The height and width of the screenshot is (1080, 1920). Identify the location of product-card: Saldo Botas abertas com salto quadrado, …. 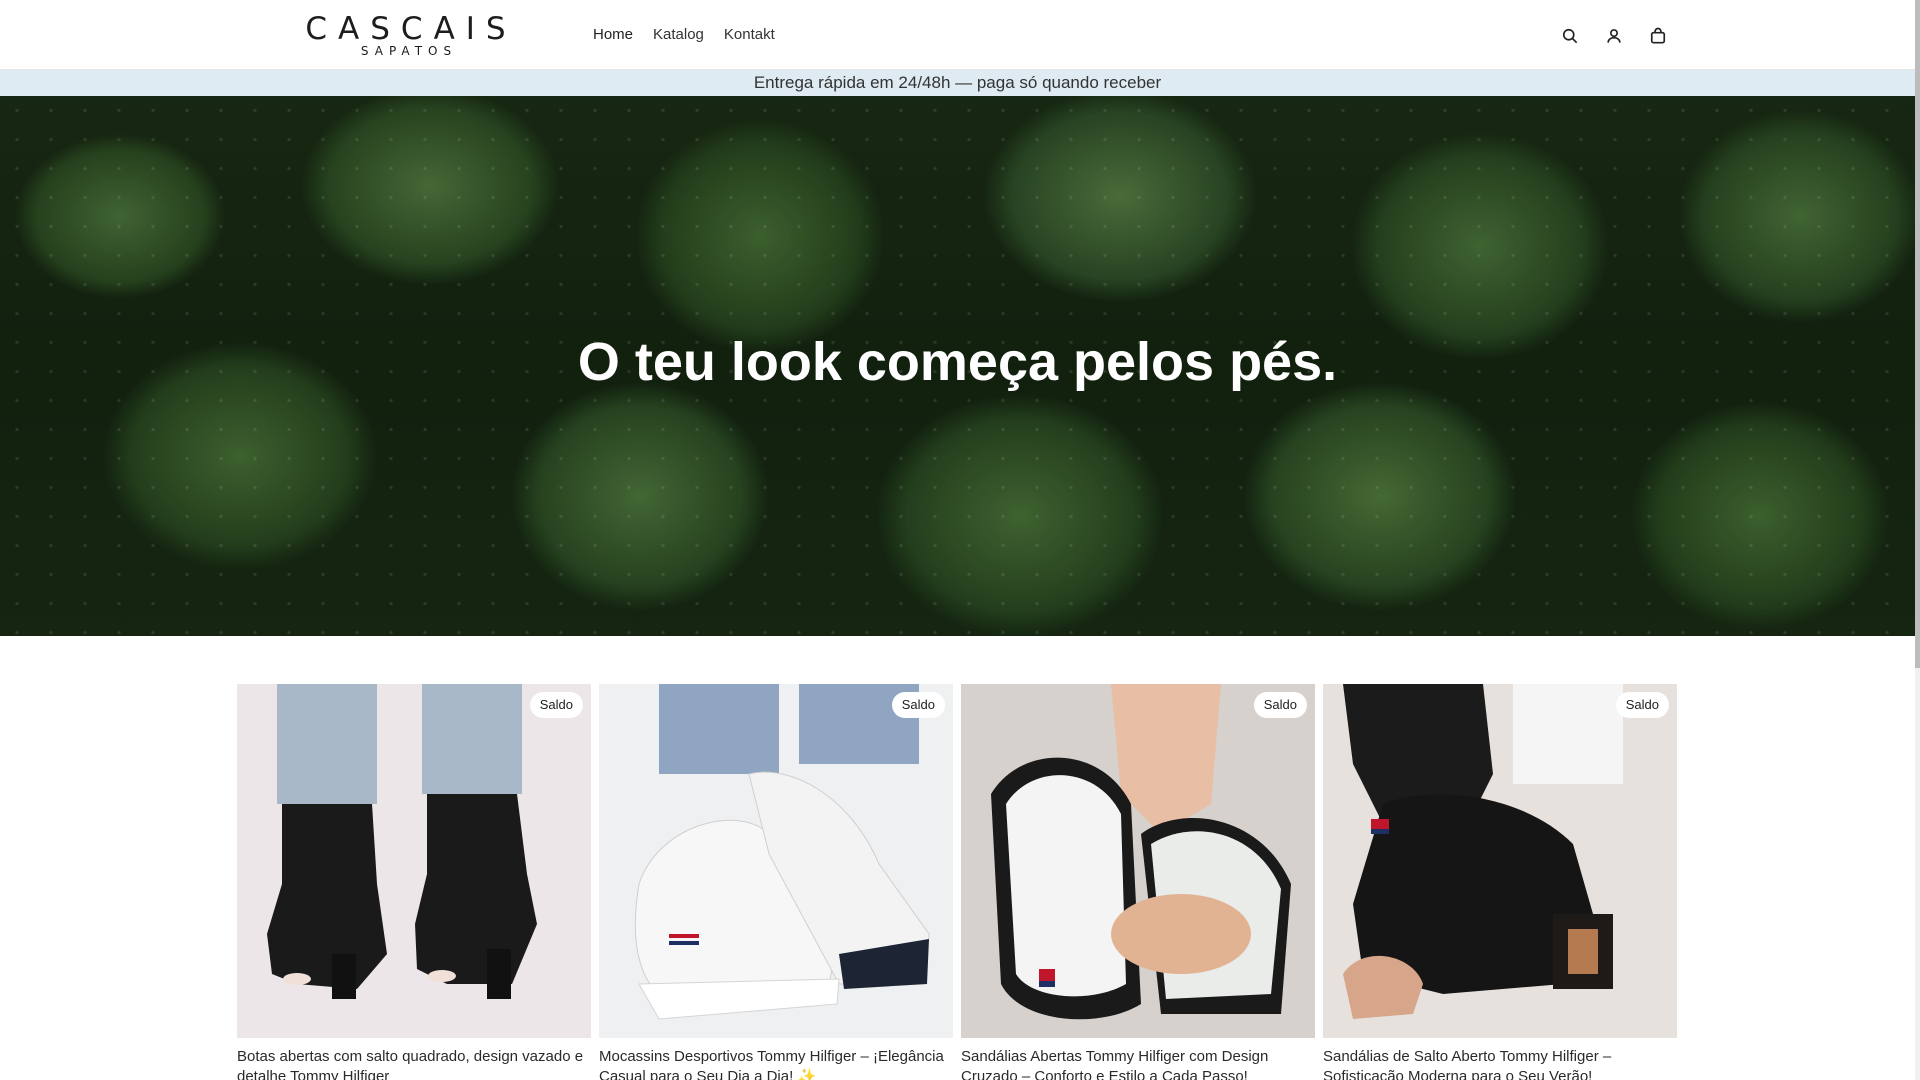
(414, 882).